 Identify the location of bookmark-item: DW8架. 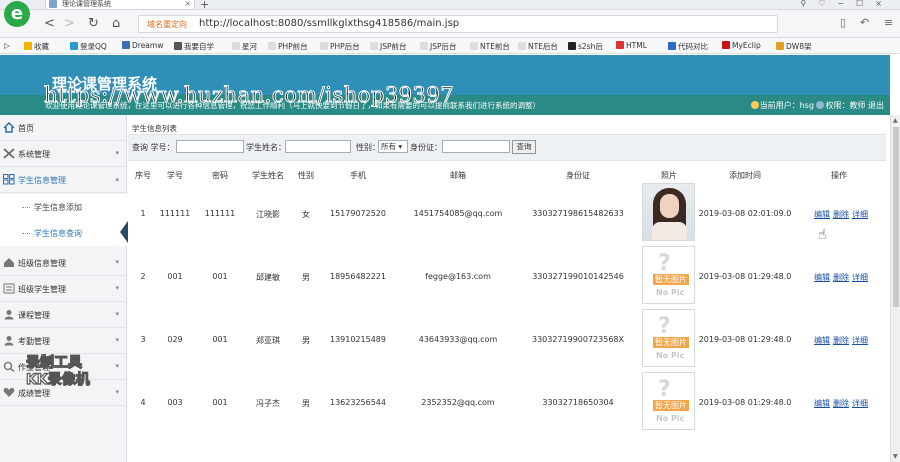
(793, 46).